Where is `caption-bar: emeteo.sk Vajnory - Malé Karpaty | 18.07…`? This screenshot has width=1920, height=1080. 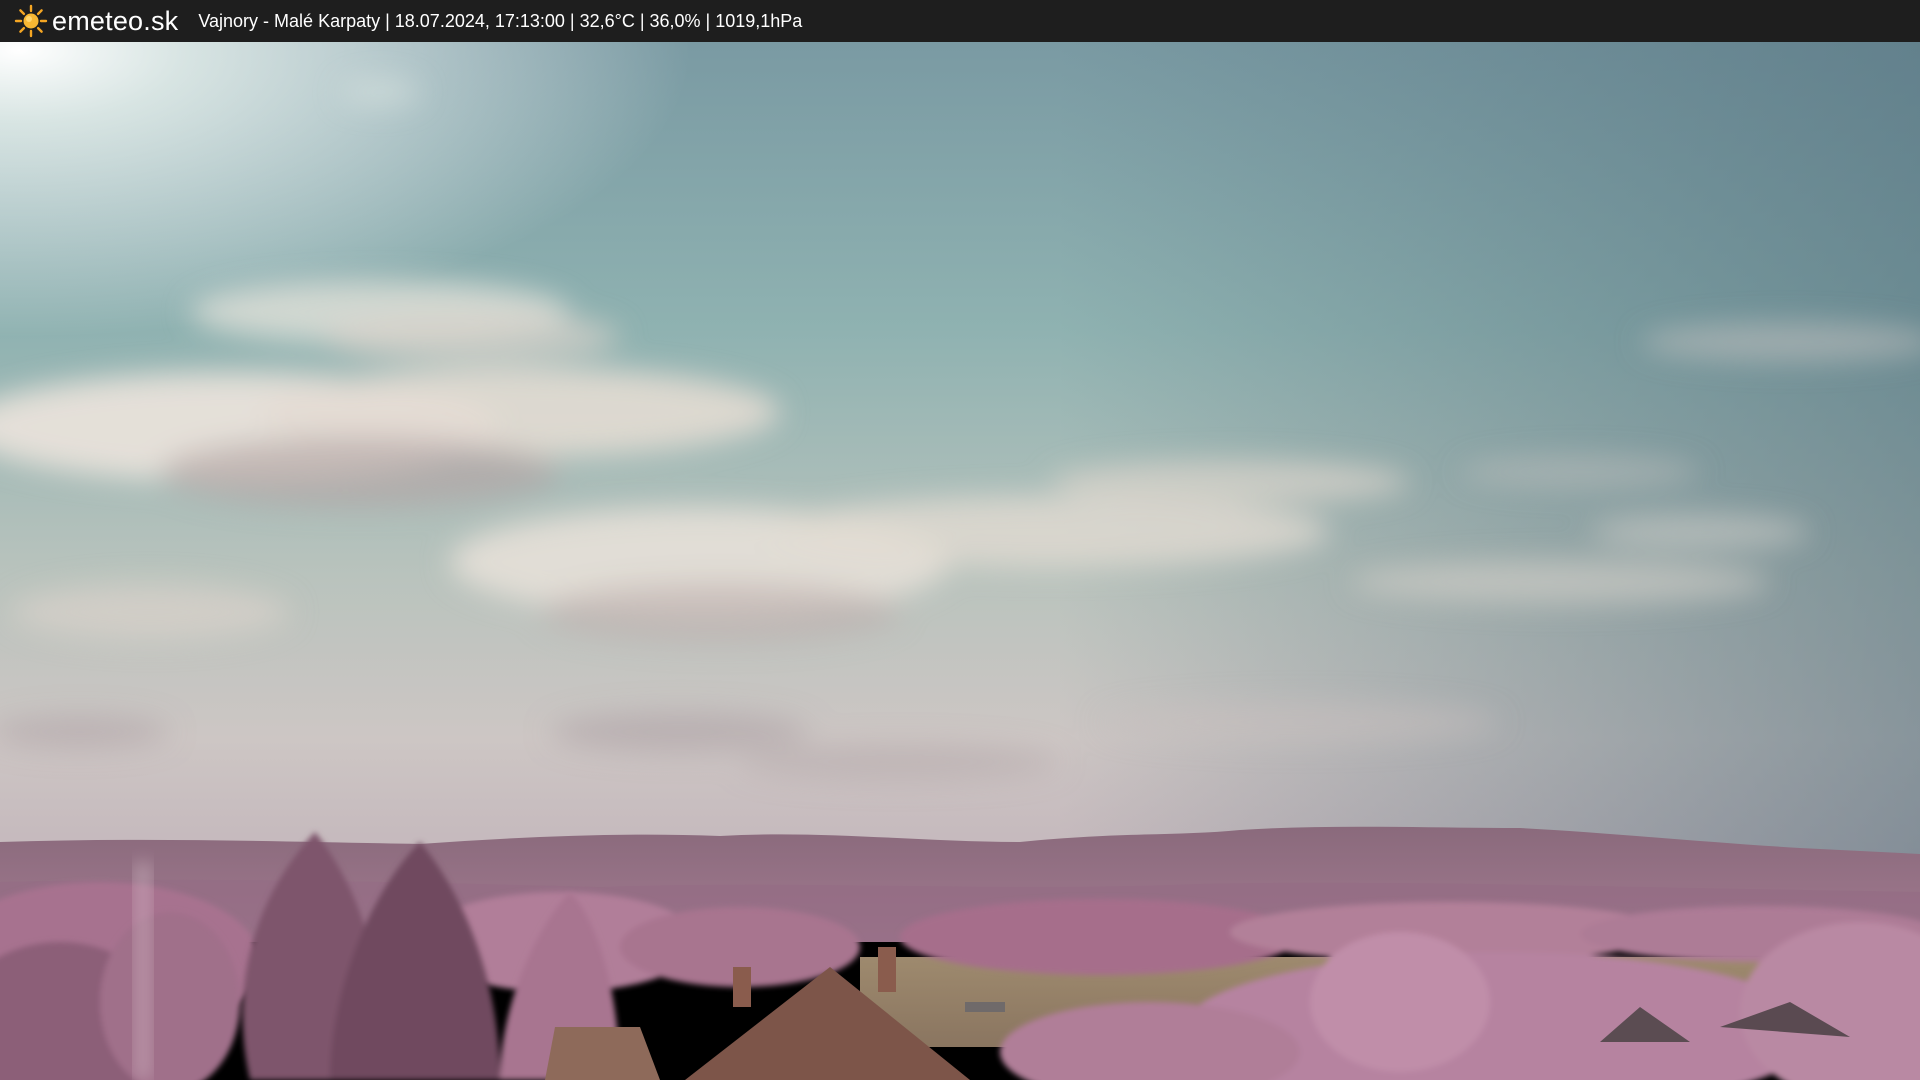 caption-bar: emeteo.sk Vajnory - Malé Karpaty | 18.07… is located at coordinates (960, 21).